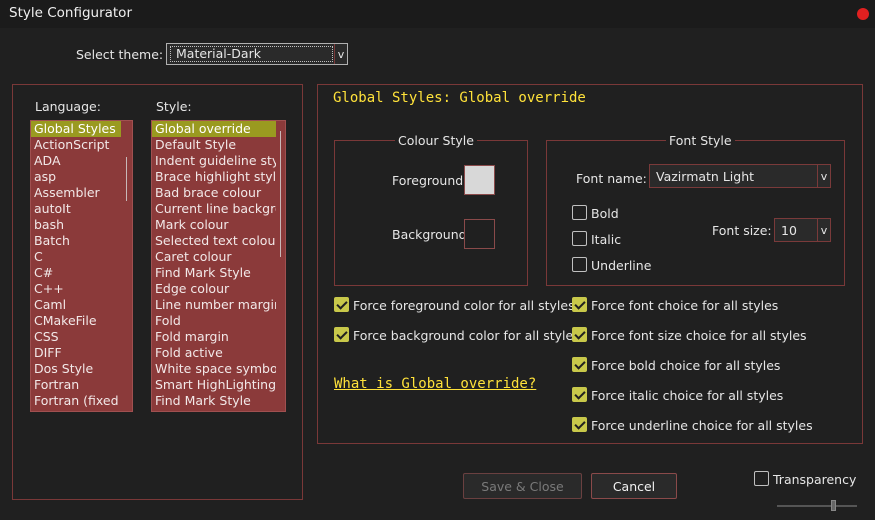 This screenshot has height=520, width=875. Describe the element at coordinates (218, 305) in the screenshot. I see `style-list-item: Line number margin` at that location.